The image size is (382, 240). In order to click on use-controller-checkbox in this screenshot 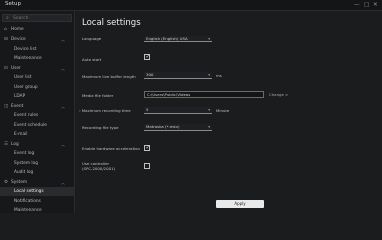, I will do `click(147, 166)`.